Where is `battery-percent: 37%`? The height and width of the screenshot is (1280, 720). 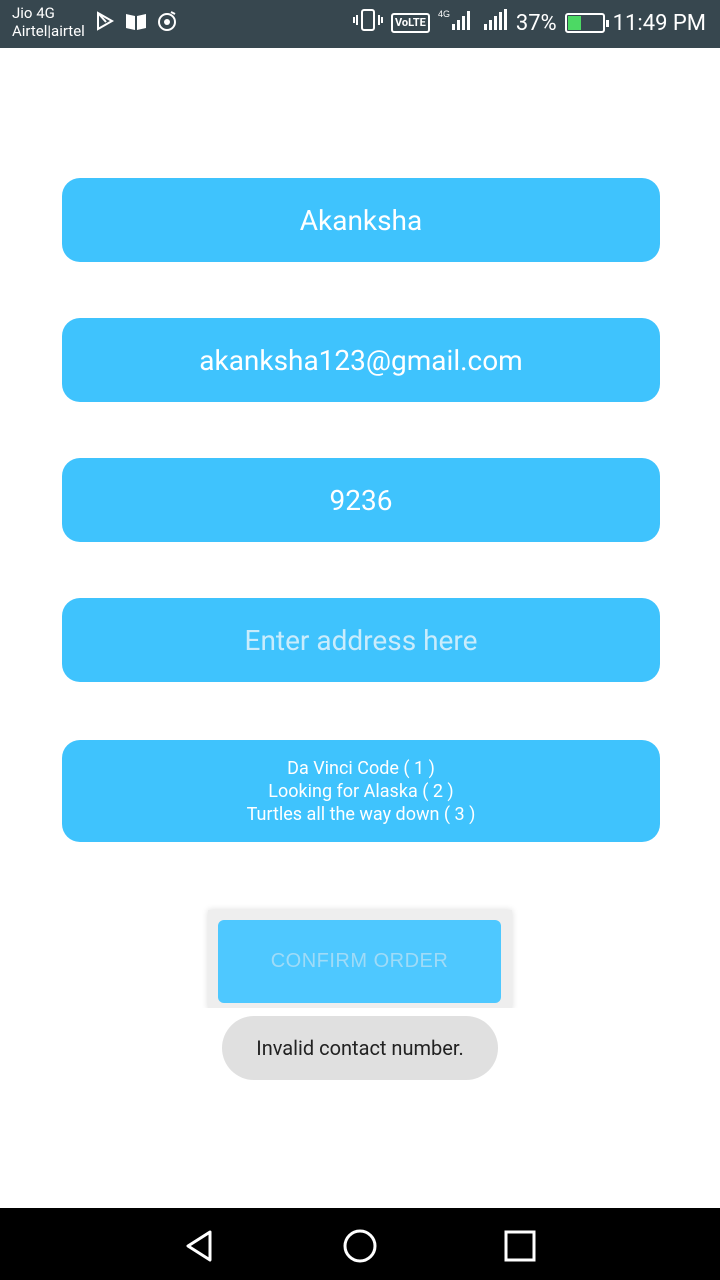 battery-percent: 37% is located at coordinates (536, 23).